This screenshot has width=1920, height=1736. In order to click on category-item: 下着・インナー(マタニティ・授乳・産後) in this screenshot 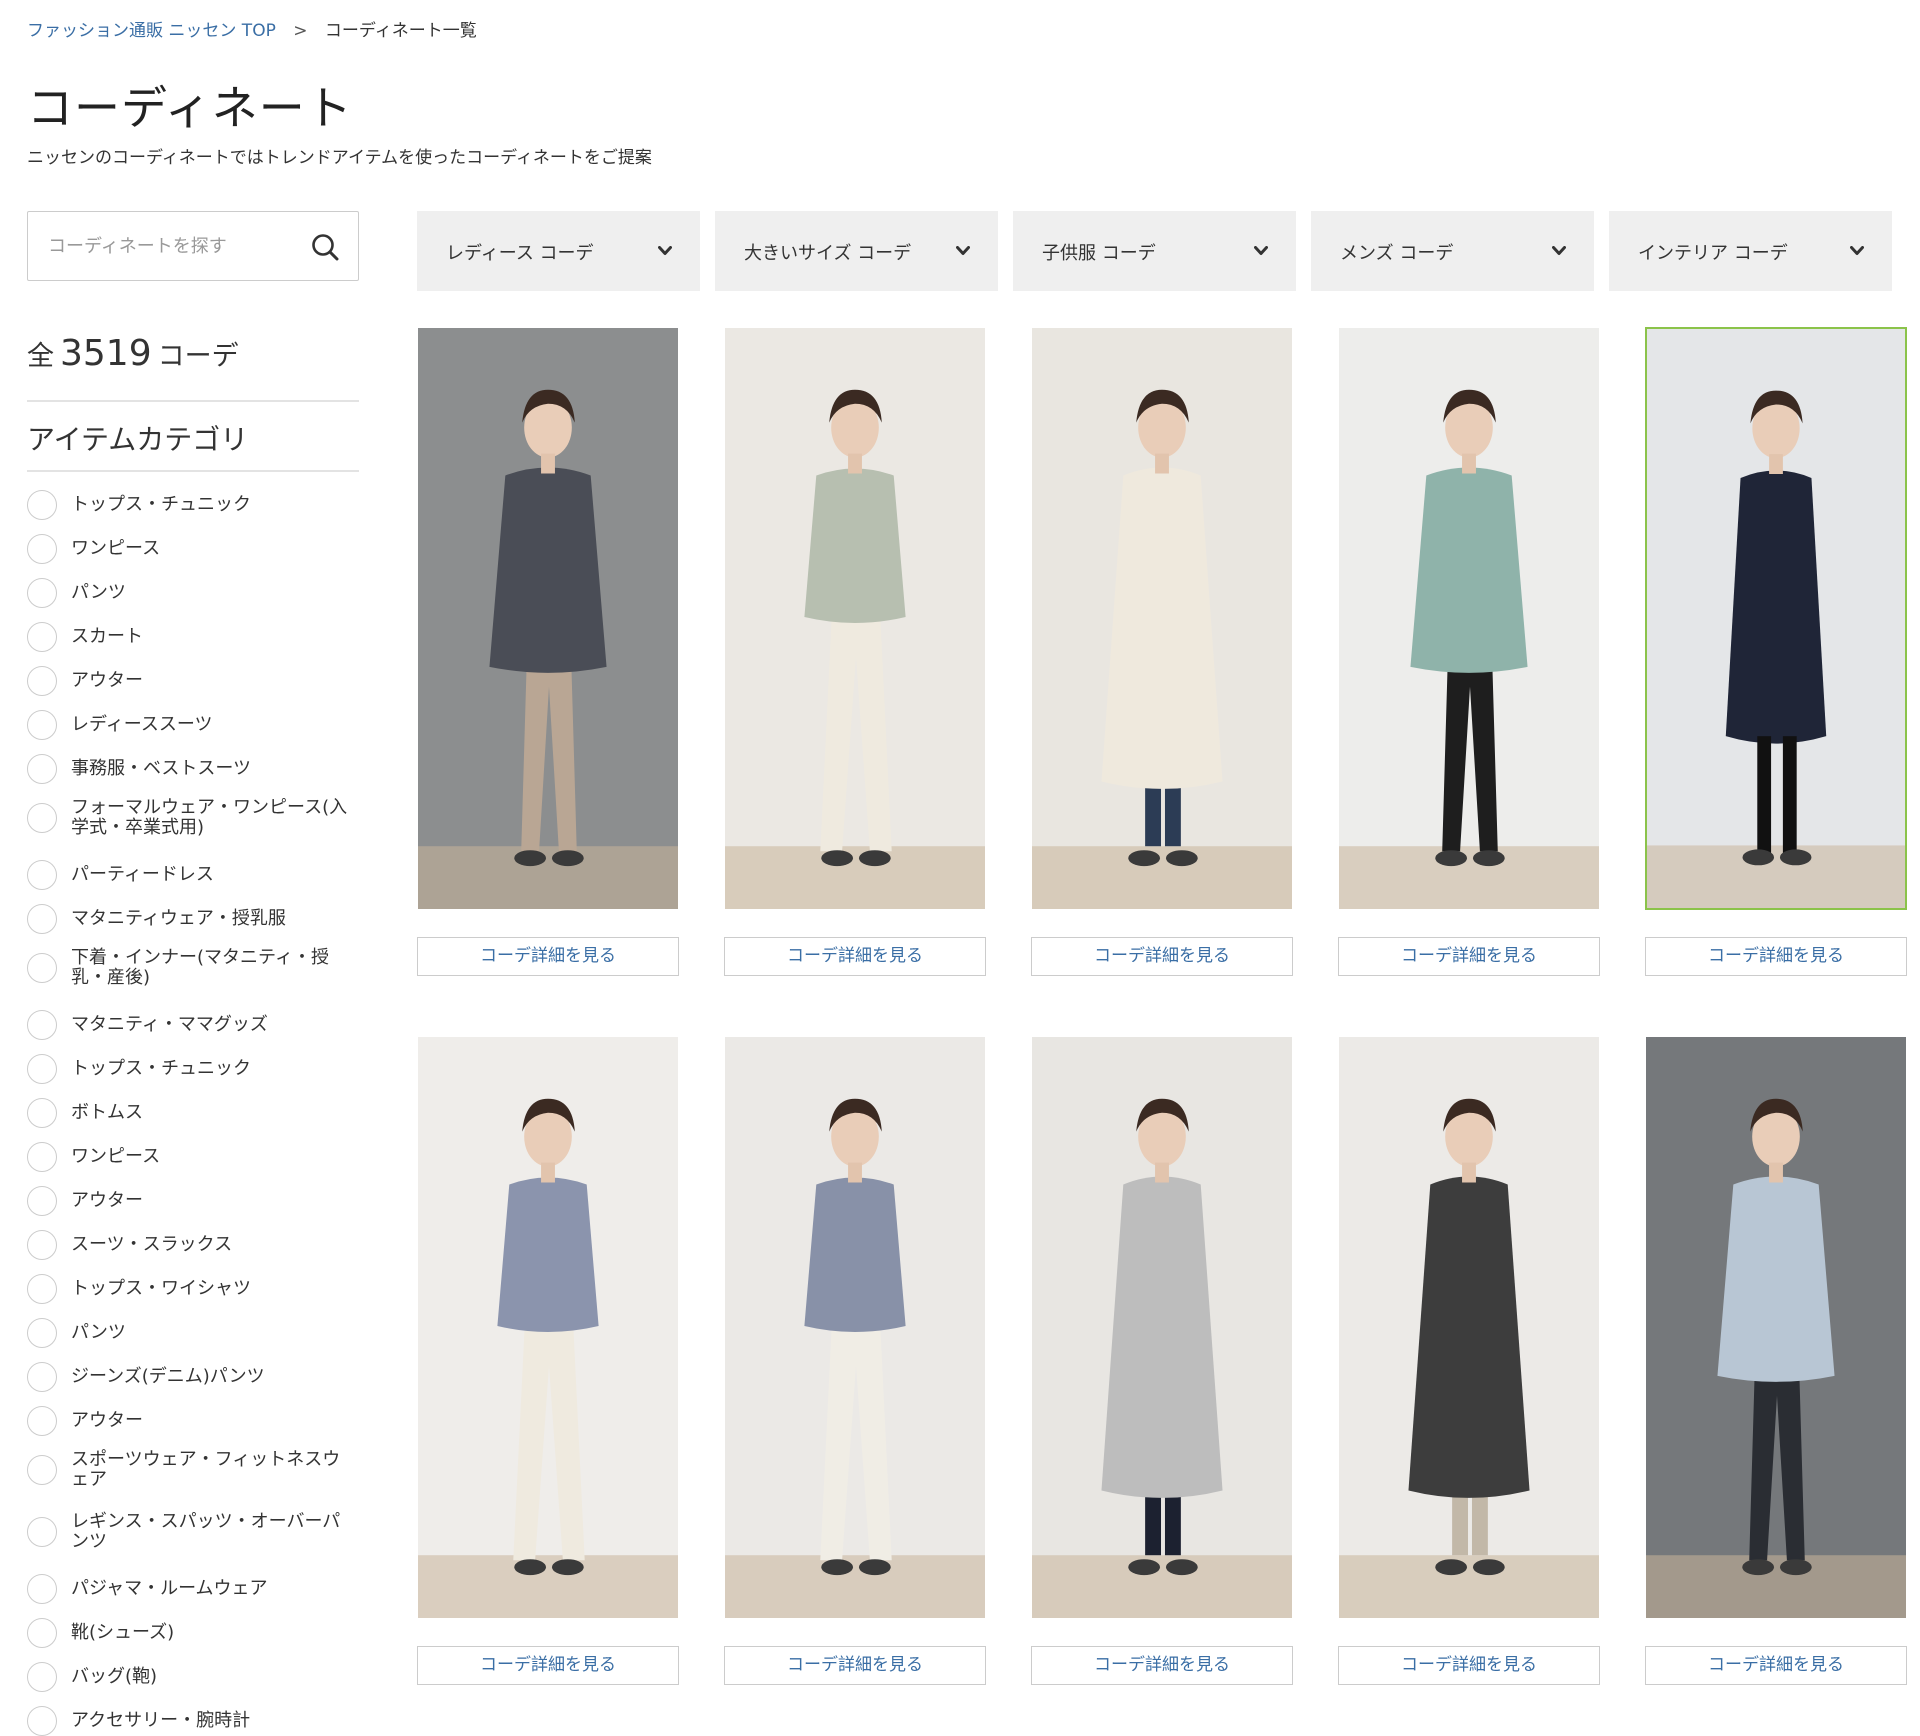, I will do `click(192, 968)`.